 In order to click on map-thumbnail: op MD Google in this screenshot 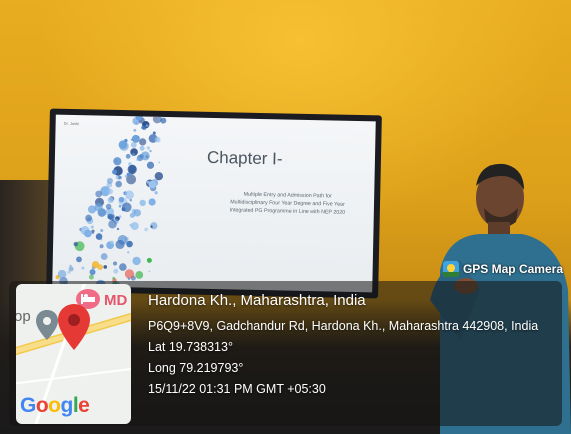, I will do `click(73, 354)`.